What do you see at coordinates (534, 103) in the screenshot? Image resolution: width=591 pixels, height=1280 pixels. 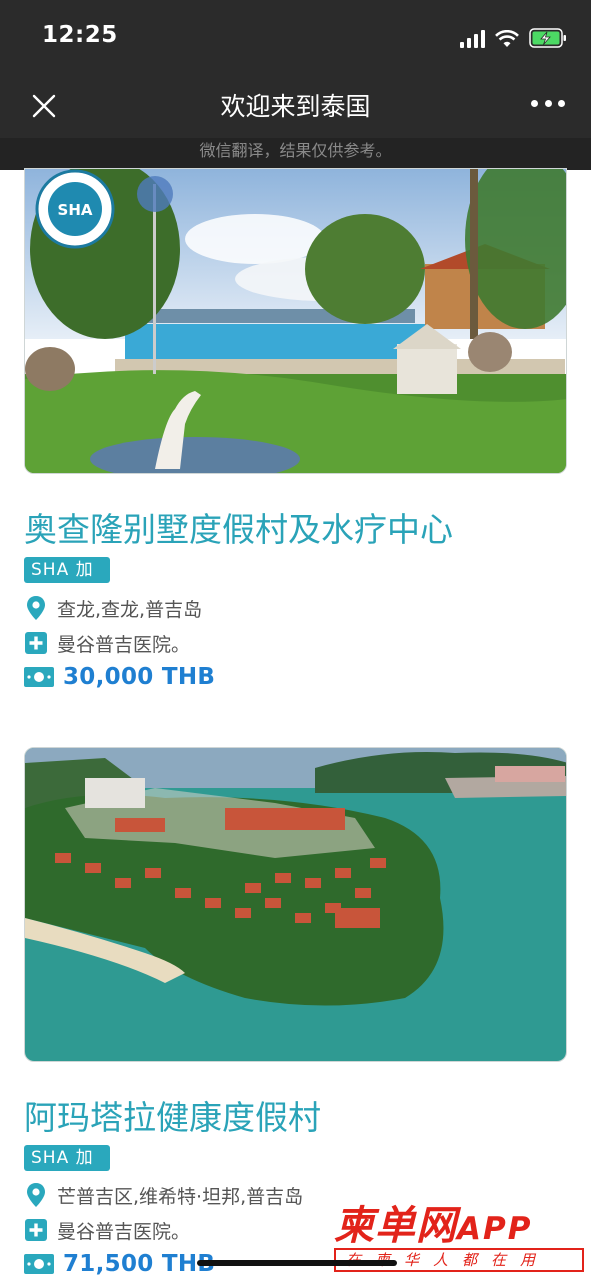 I see `more-icon` at bounding box center [534, 103].